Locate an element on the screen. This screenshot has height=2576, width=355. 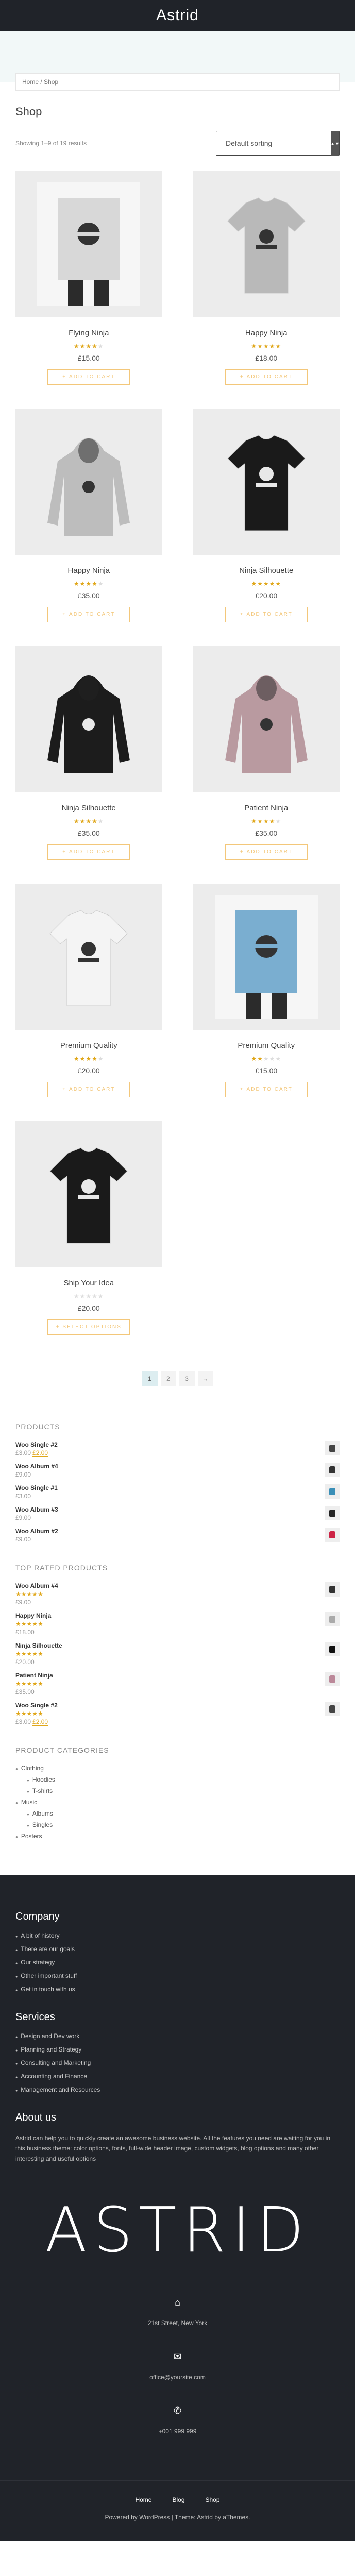
widget-product: Woo Album #3 £9.00 is located at coordinates (177, 1513).